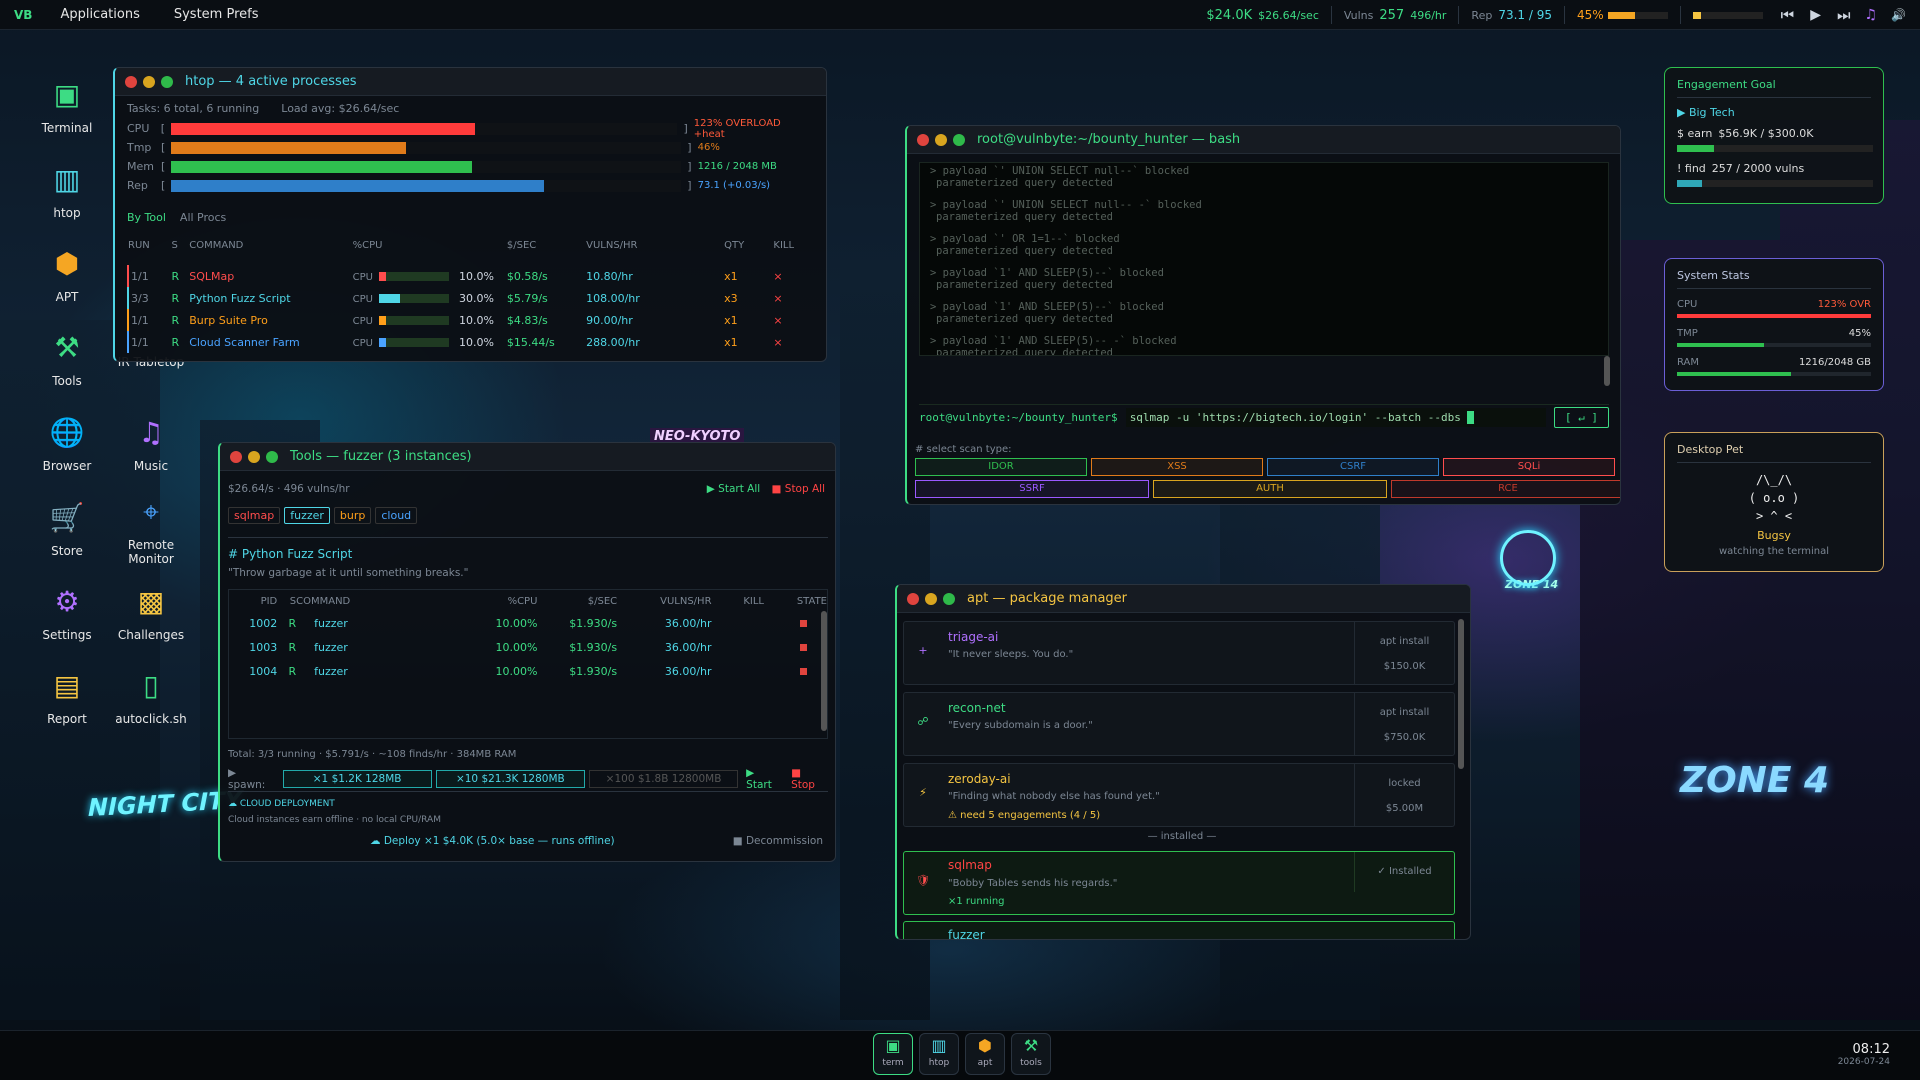 This screenshot has height=1080, width=1920. Describe the element at coordinates (67, 443) in the screenshot. I see `desktop-icon-browser: 🌐 Browser` at that location.